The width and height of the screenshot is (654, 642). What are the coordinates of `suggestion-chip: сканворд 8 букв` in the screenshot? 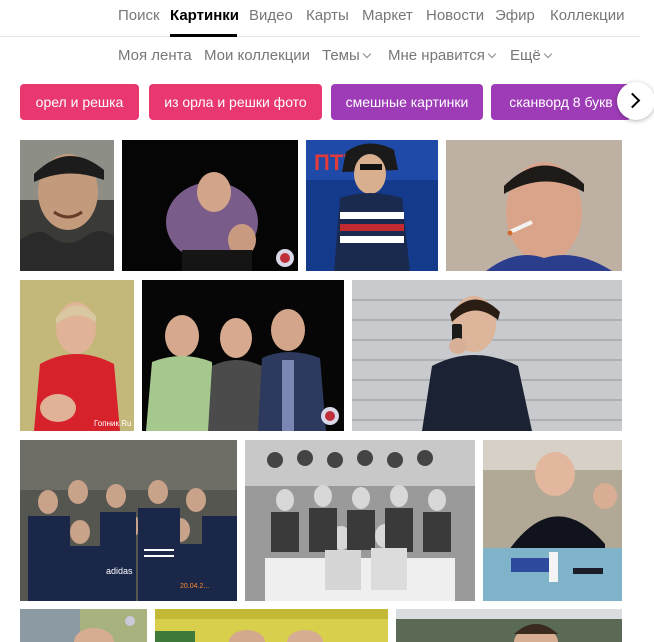 It's located at (561, 102).